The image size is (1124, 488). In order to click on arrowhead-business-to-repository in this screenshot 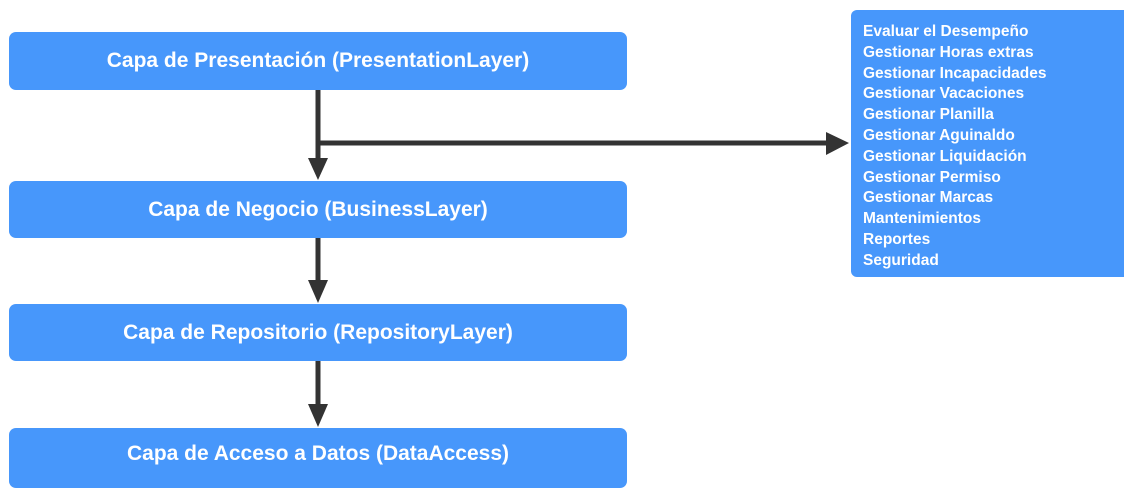, I will do `click(318, 291)`.